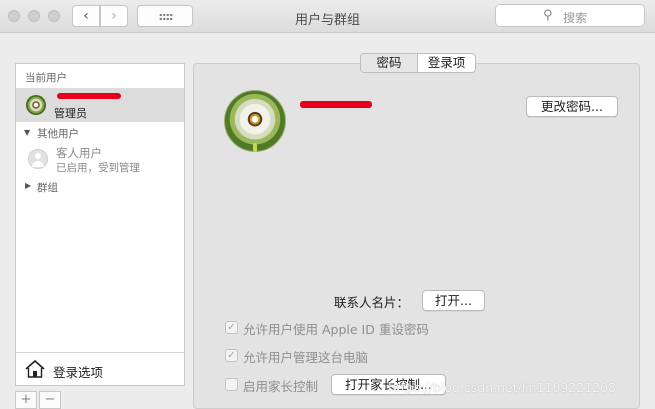  I want to click on tab-bar: 密码 登录项, so click(418, 63).